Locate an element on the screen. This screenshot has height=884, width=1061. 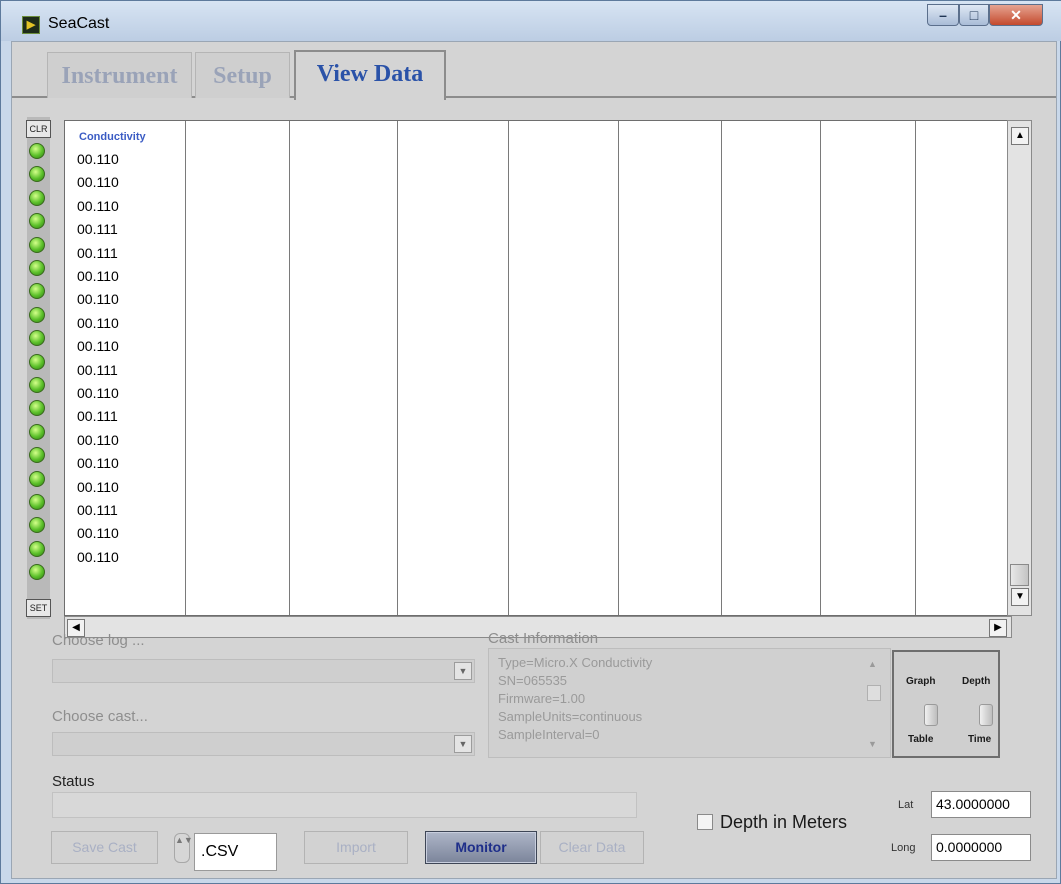
view-switch-panel: Graph Depth Table Time is located at coordinates (946, 704).